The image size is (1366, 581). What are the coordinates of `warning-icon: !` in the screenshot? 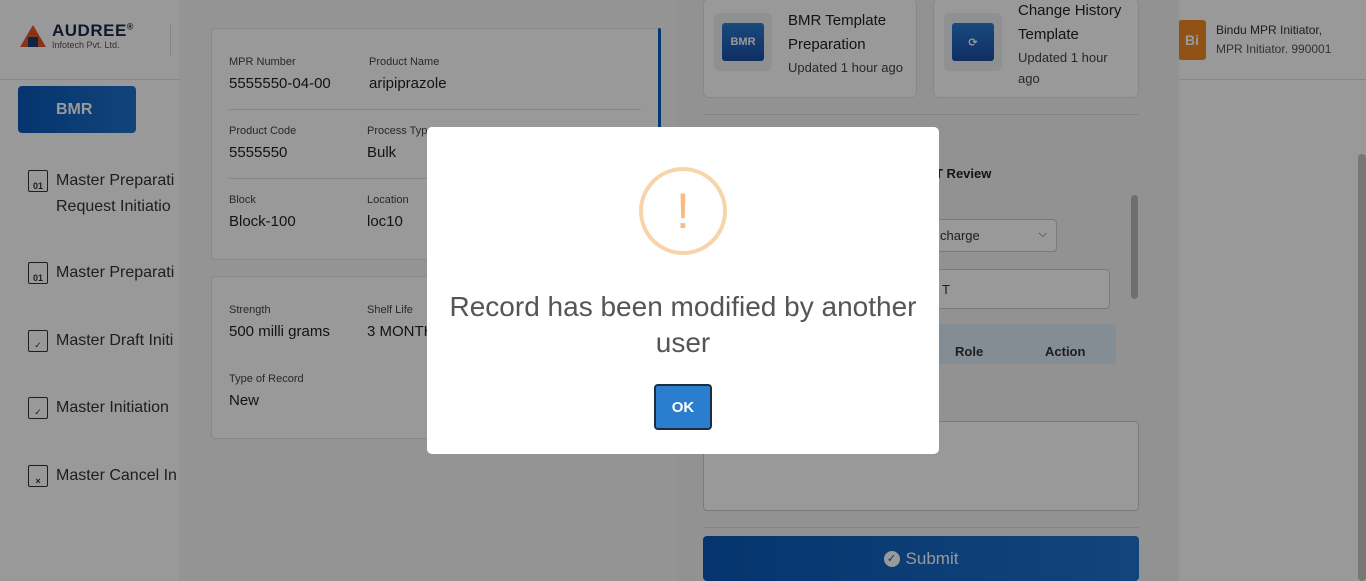 It's located at (683, 211).